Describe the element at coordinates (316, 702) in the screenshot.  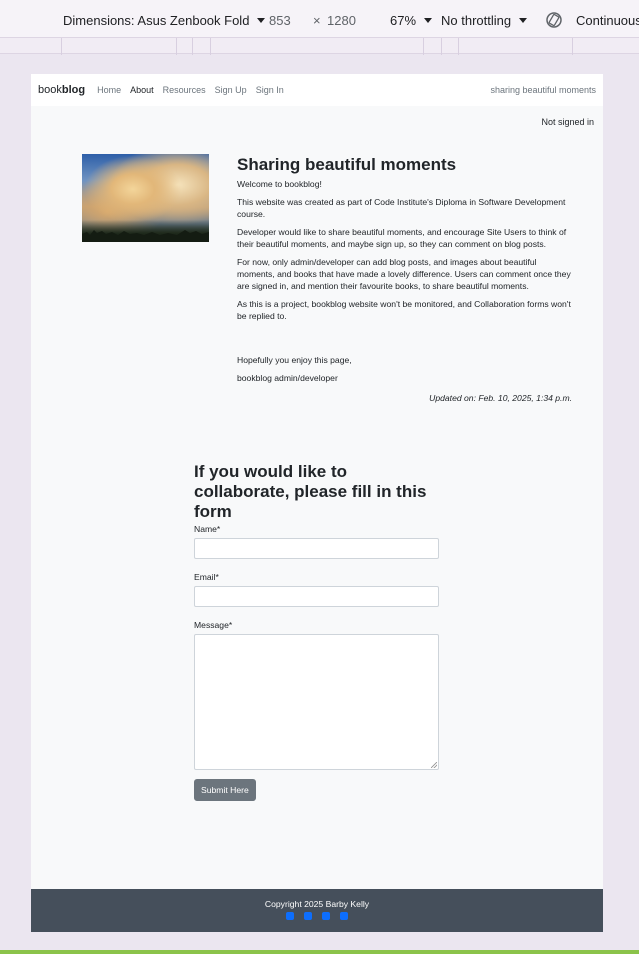
I see `message-textarea` at that location.